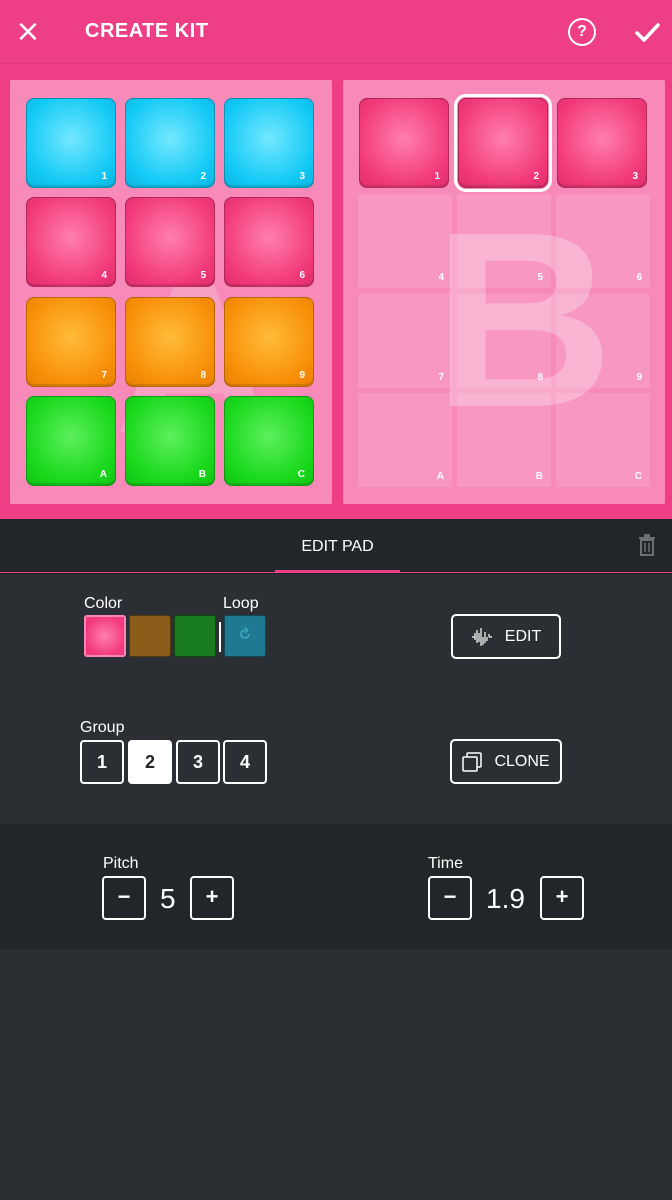 This screenshot has width=672, height=1200. Describe the element at coordinates (523, 636) in the screenshot. I see `edit-label: EDIT` at that location.